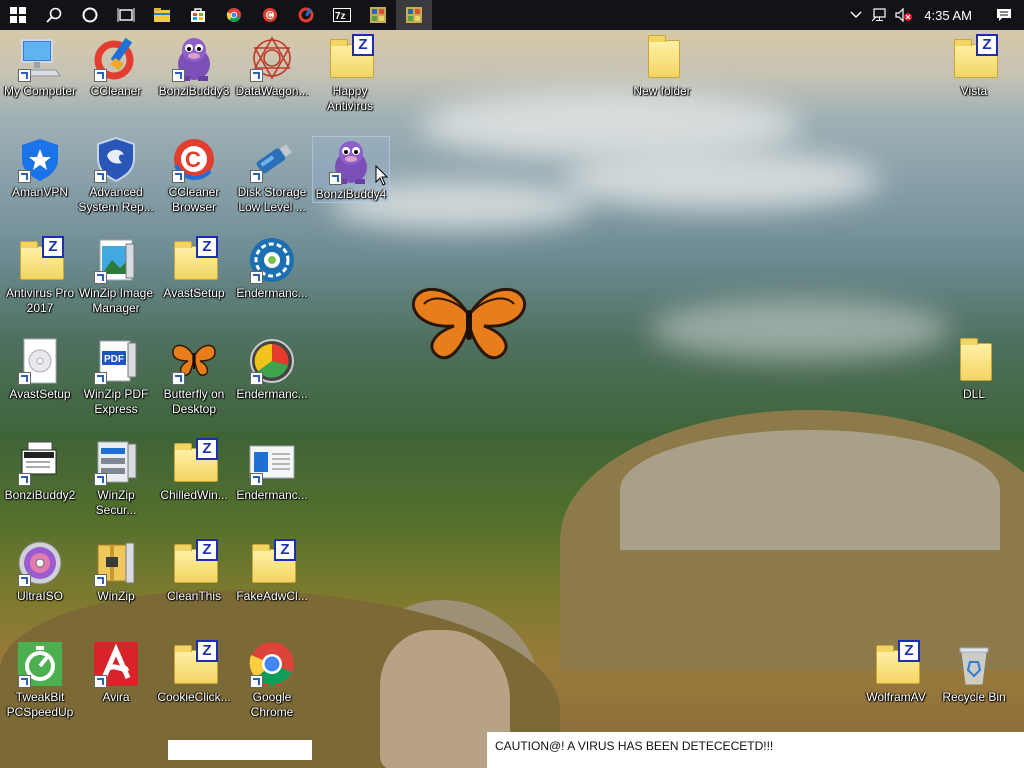 The height and width of the screenshot is (768, 1024). I want to click on computer-icon, so click(40, 58).